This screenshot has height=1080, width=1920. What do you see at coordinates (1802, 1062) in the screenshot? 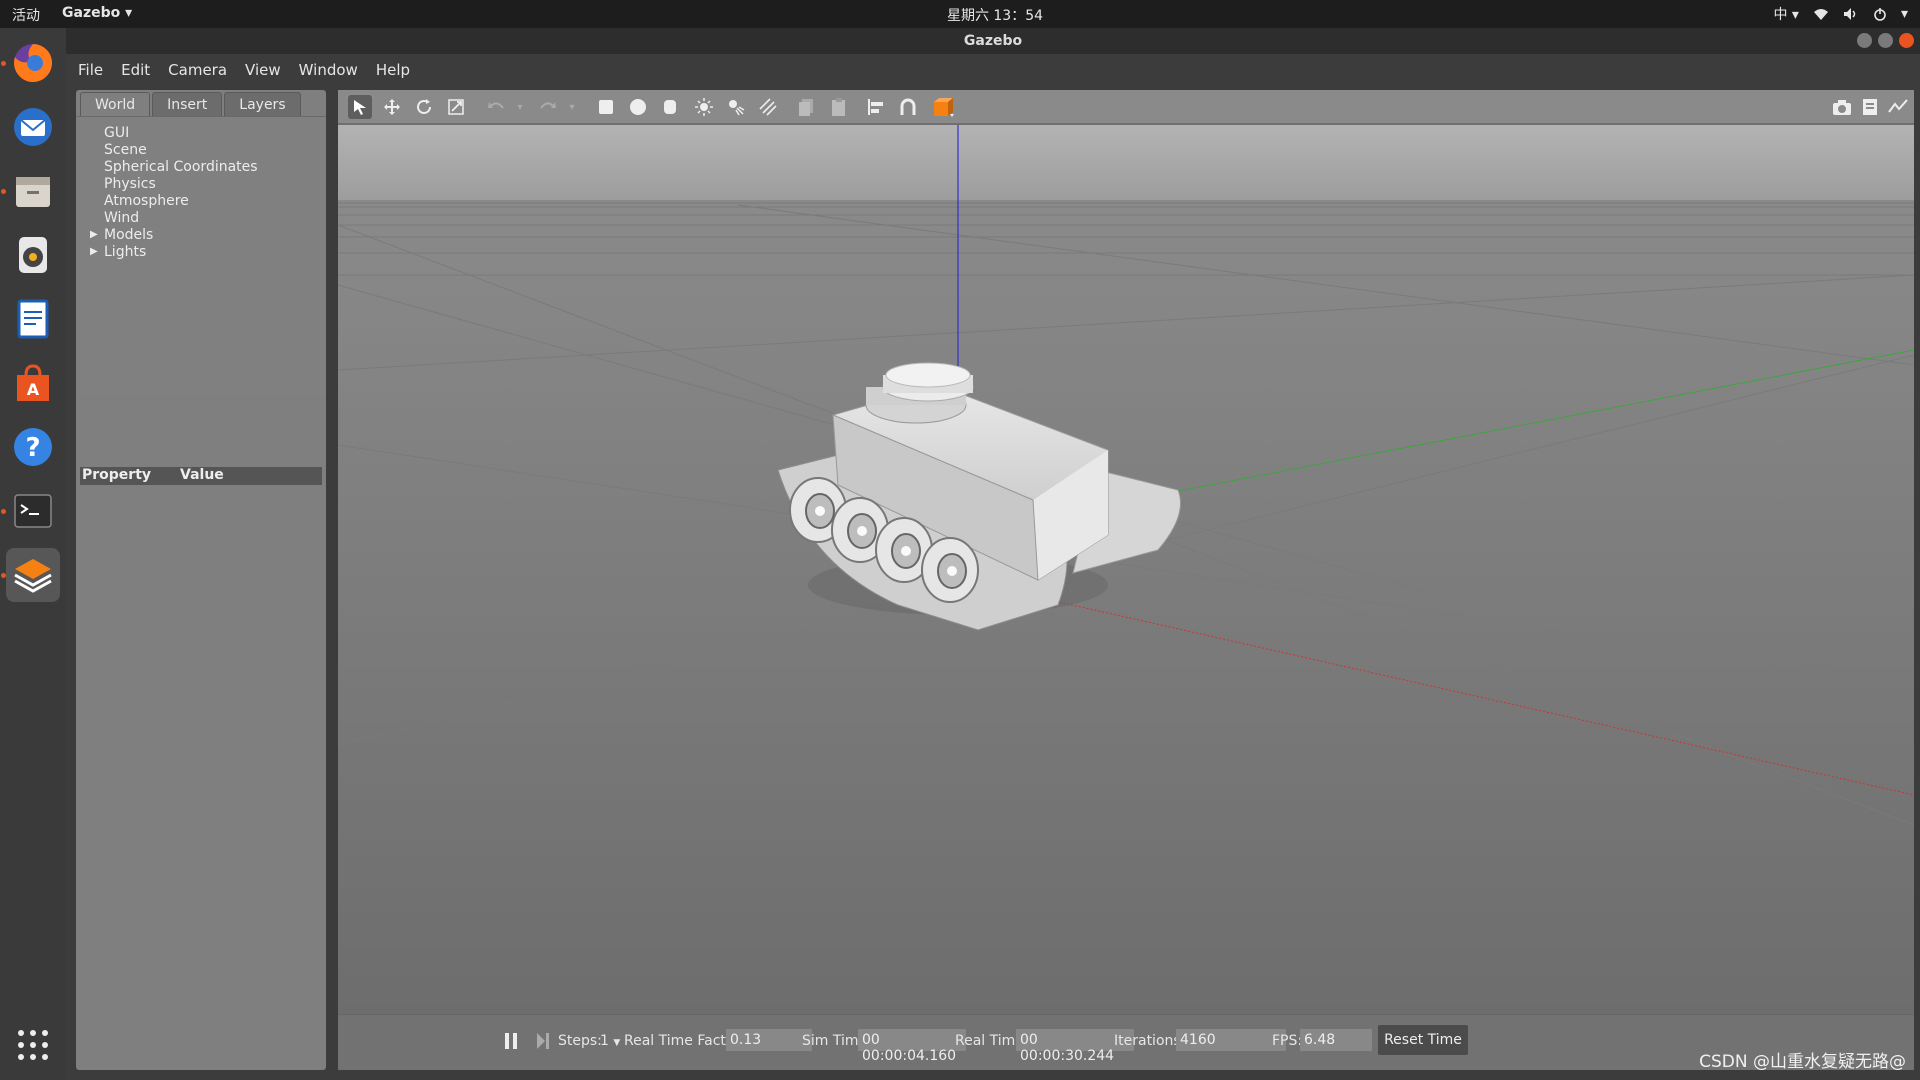
I see `watermark: CSDN @山重水复疑无路@` at bounding box center [1802, 1062].